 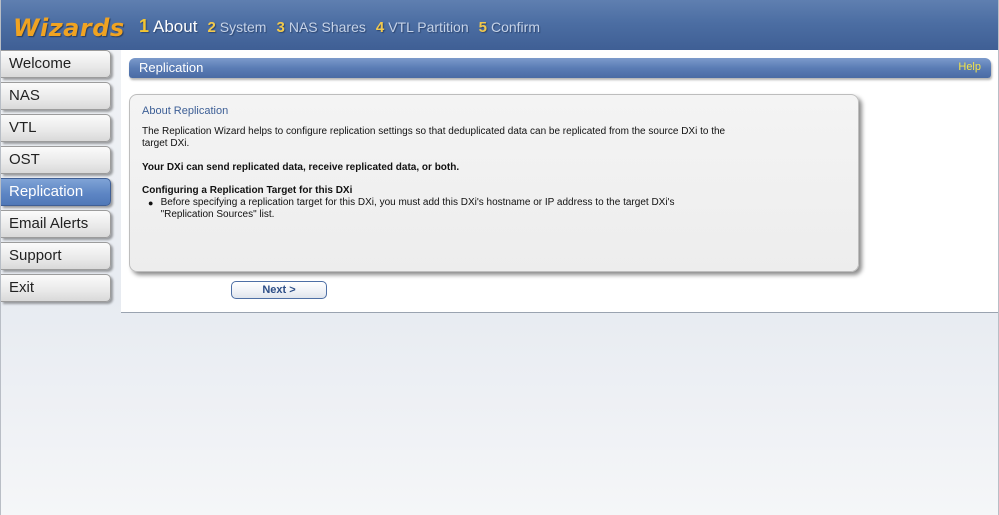 I want to click on step-number: 4, so click(x=380, y=27).